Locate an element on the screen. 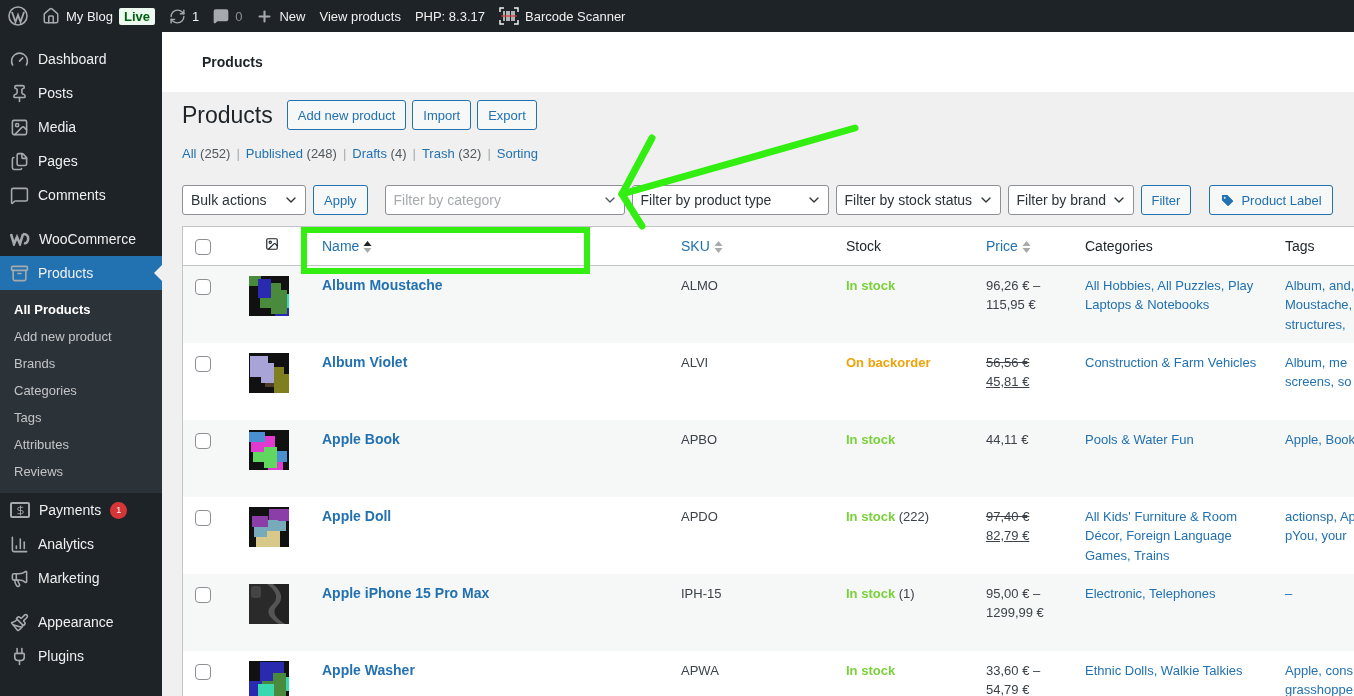 This screenshot has width=1354, height=696. price-from: 96,26 € – is located at coordinates (1014, 285).